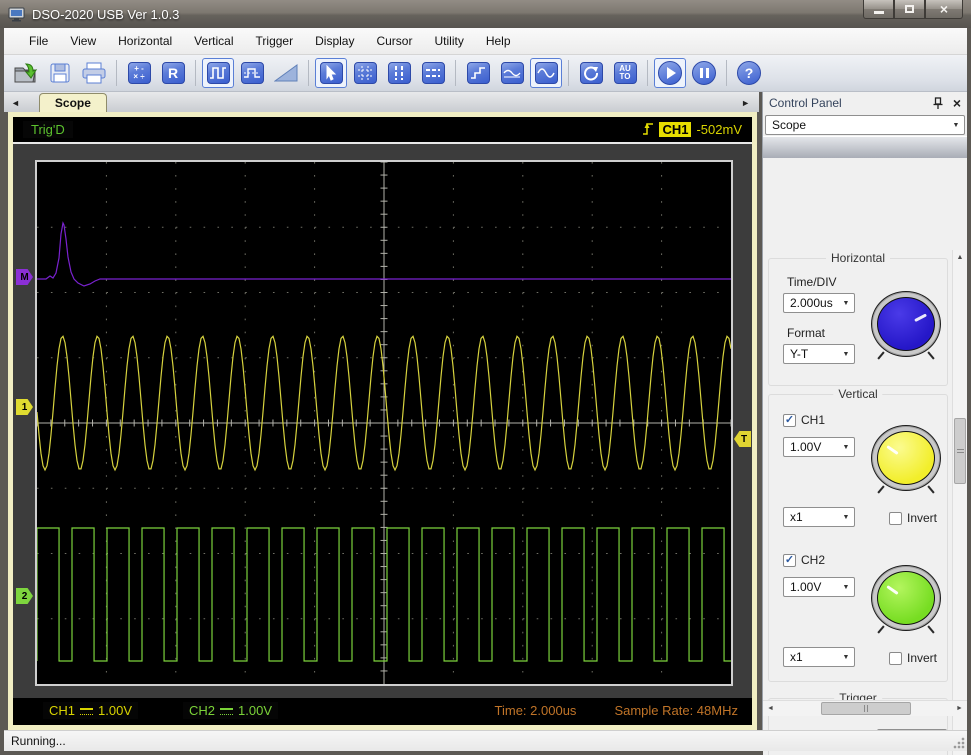 This screenshot has height=755, width=971. What do you see at coordinates (906, 324) in the screenshot?
I see `horizontal-position-knob` at bounding box center [906, 324].